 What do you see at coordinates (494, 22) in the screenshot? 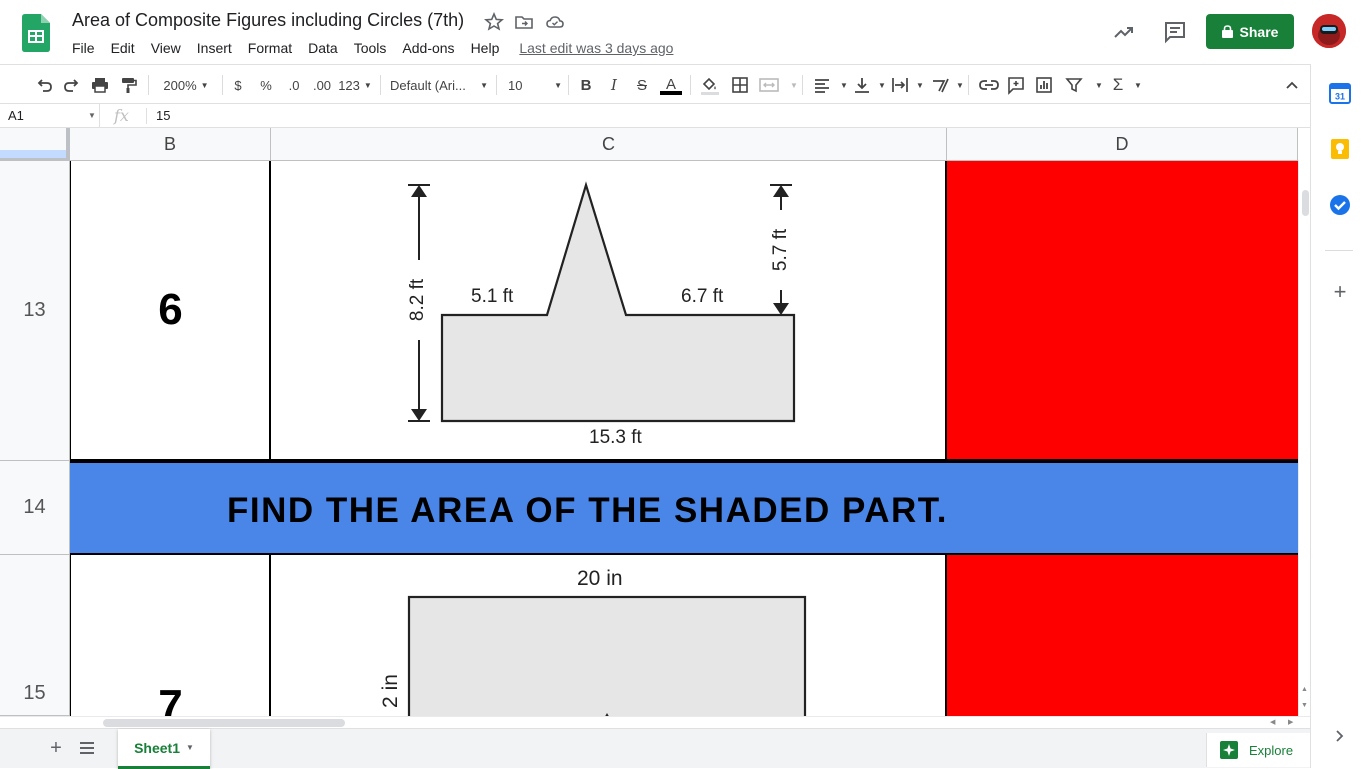
I see `star-icon` at bounding box center [494, 22].